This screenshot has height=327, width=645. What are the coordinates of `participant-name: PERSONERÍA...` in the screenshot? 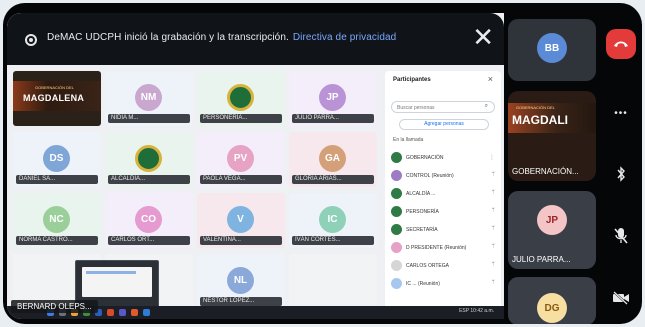 It's located at (241, 118).